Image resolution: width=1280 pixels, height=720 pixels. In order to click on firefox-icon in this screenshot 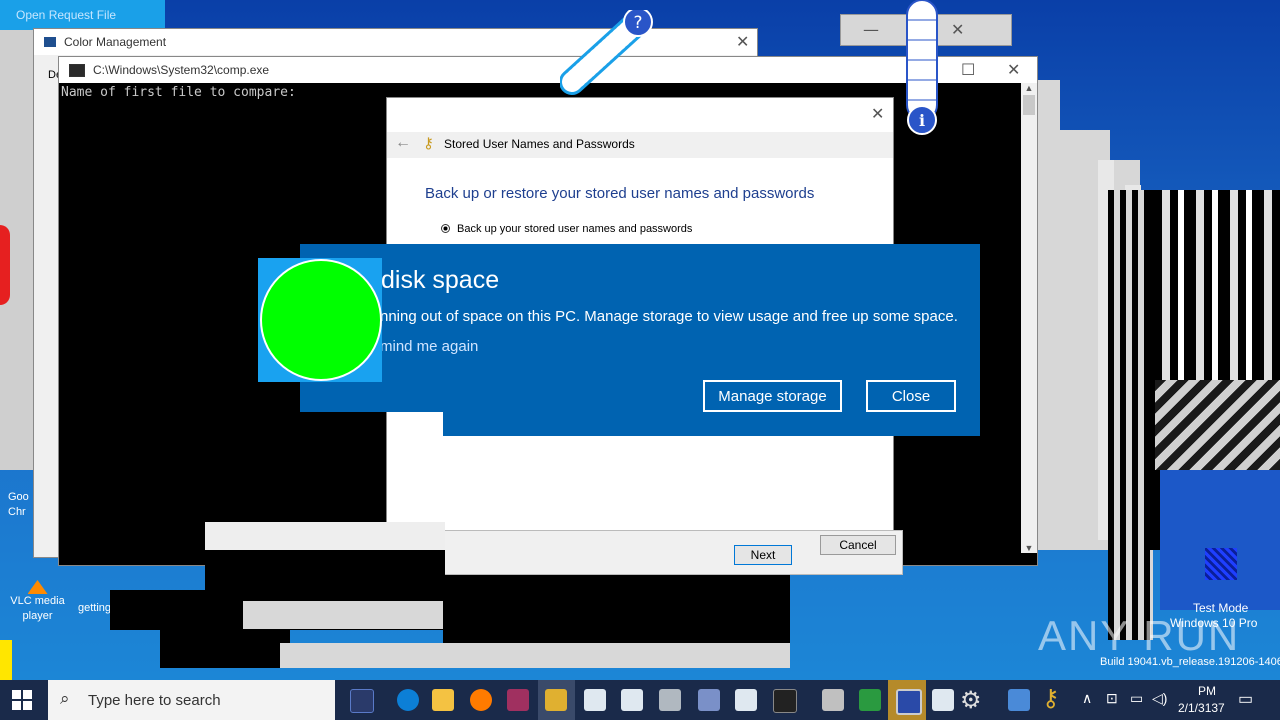, I will do `click(481, 700)`.